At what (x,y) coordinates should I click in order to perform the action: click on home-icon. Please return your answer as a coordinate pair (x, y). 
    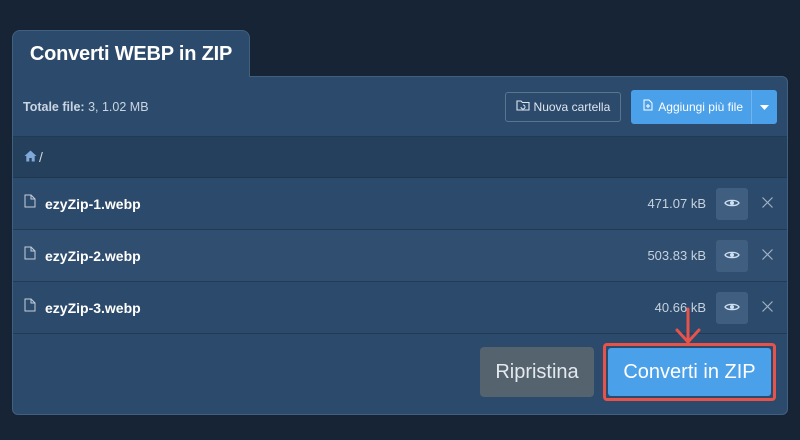
    Looking at the image, I should click on (30, 157).